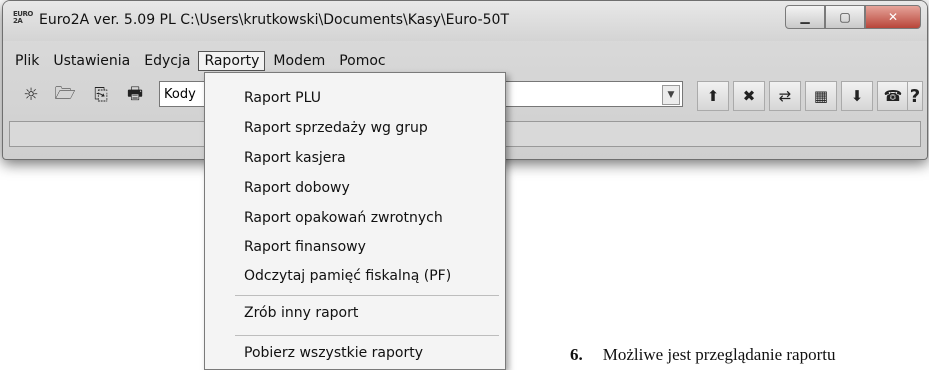  Describe the element at coordinates (355, 247) in the screenshot. I see `menu-item-raport-finansowy: Raport finansowy` at that location.